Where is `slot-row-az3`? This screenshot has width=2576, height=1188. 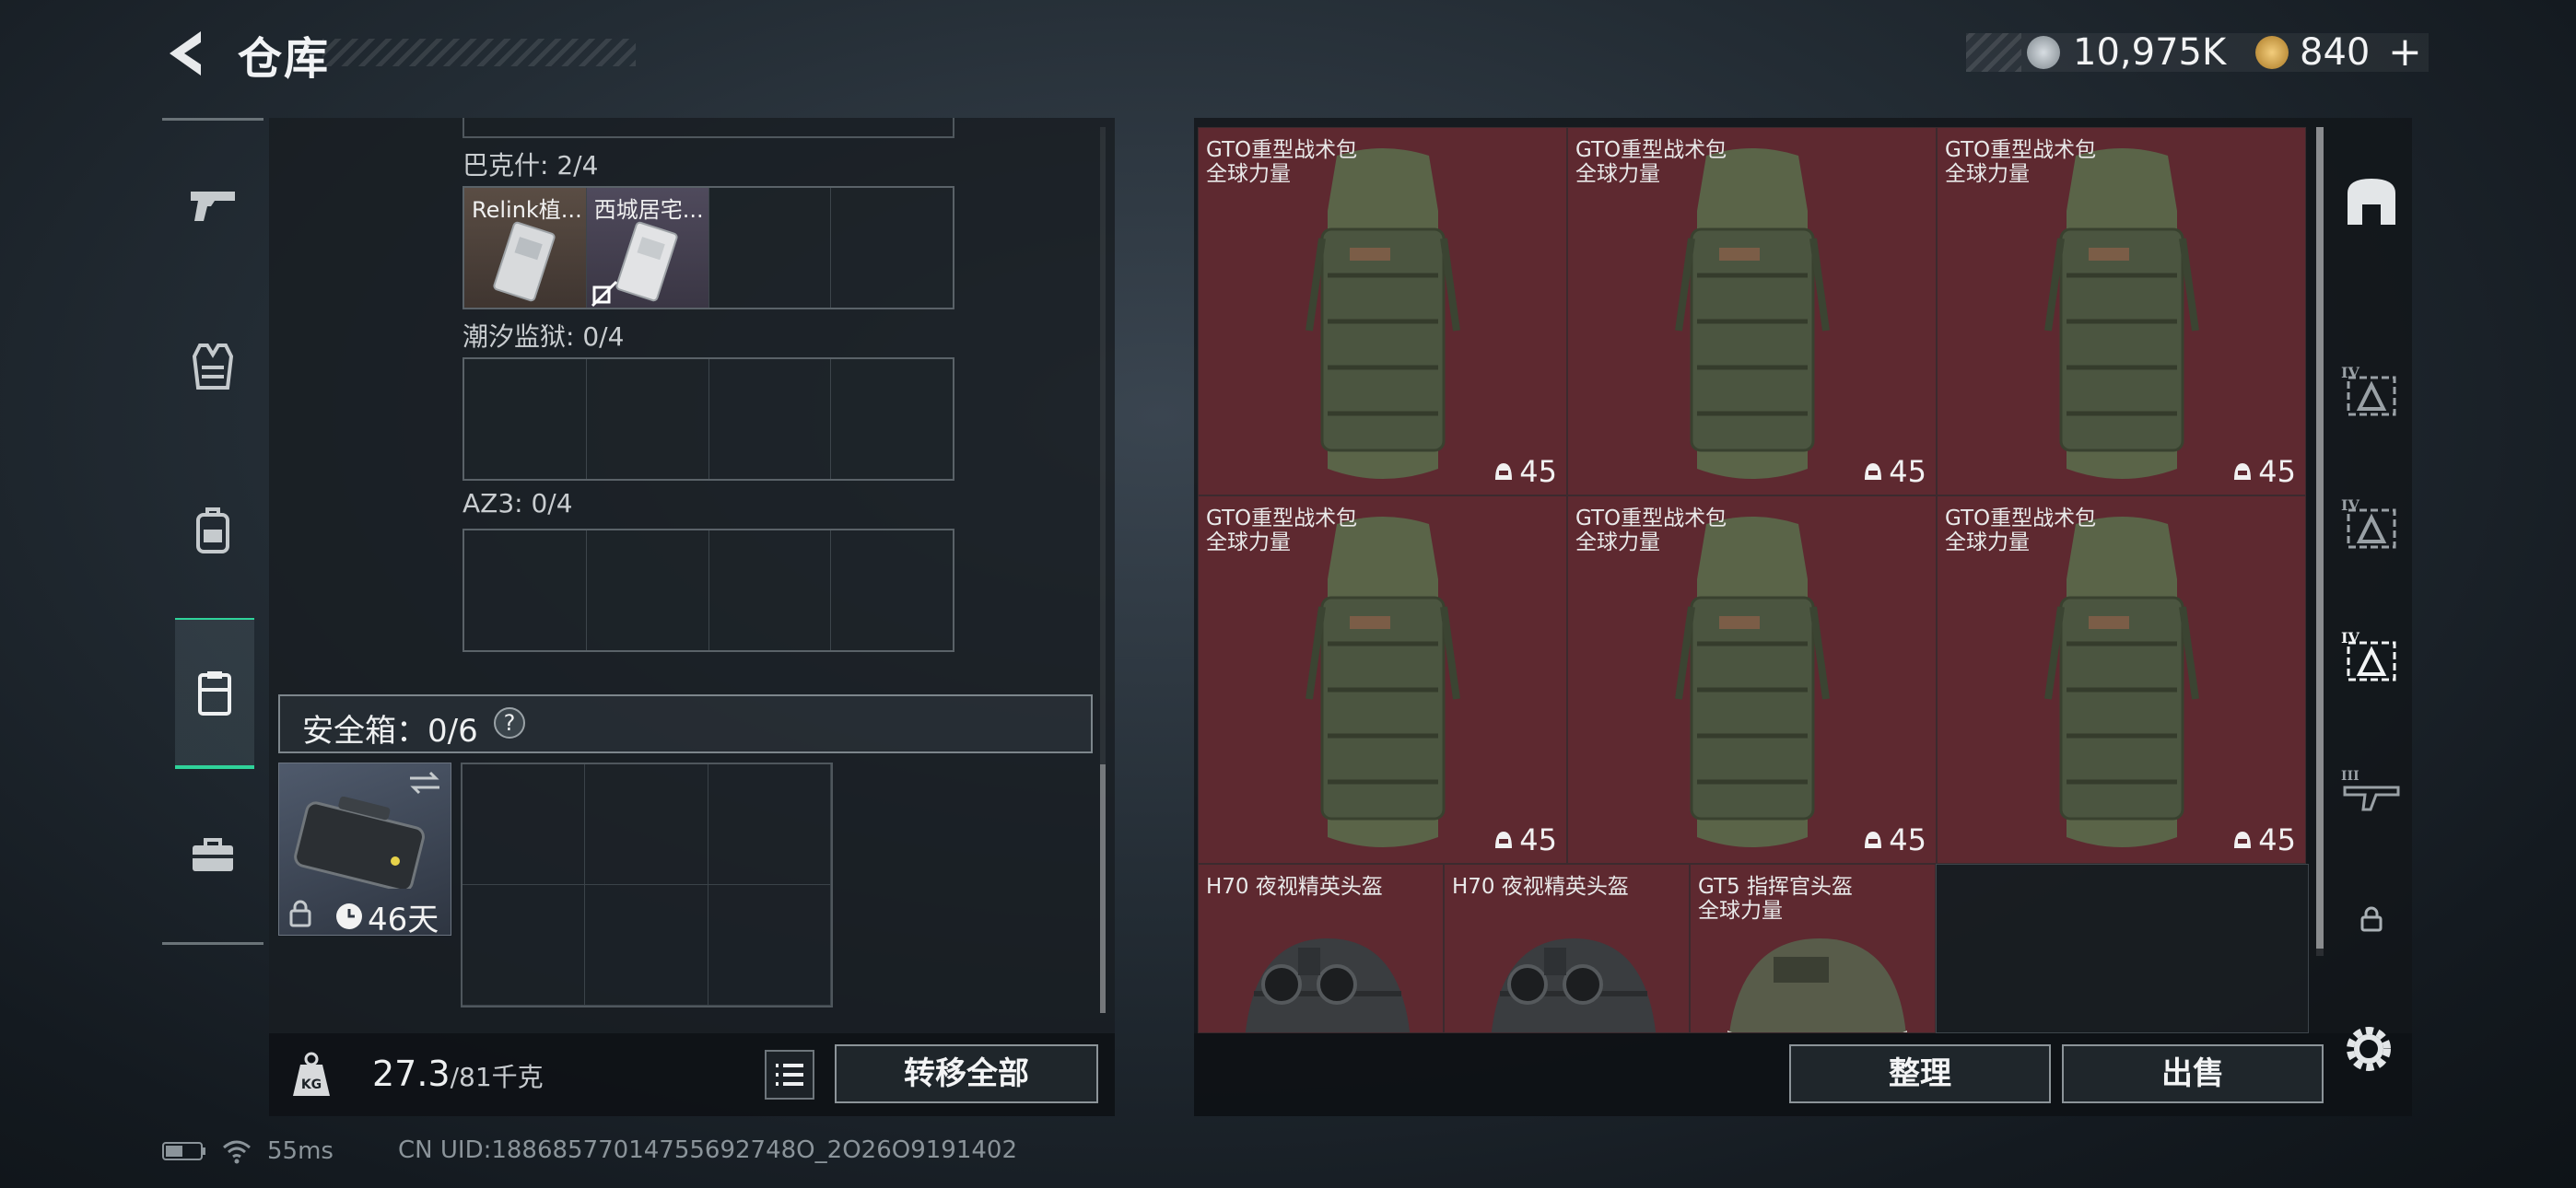
slot-row-az3 is located at coordinates (708, 590).